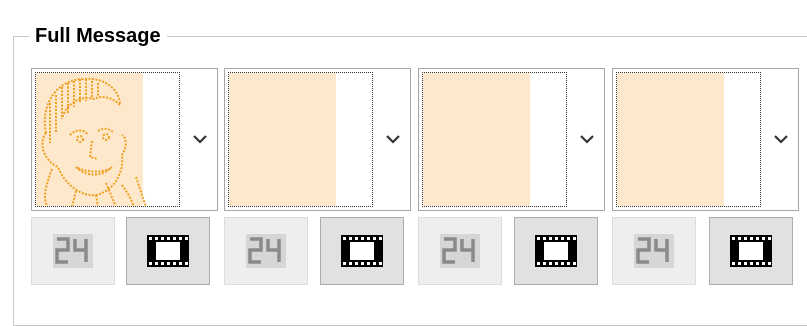 Image resolution: width=807 pixels, height=326 pixels. What do you see at coordinates (98, 36) in the screenshot?
I see `group-title: Full Message` at bounding box center [98, 36].